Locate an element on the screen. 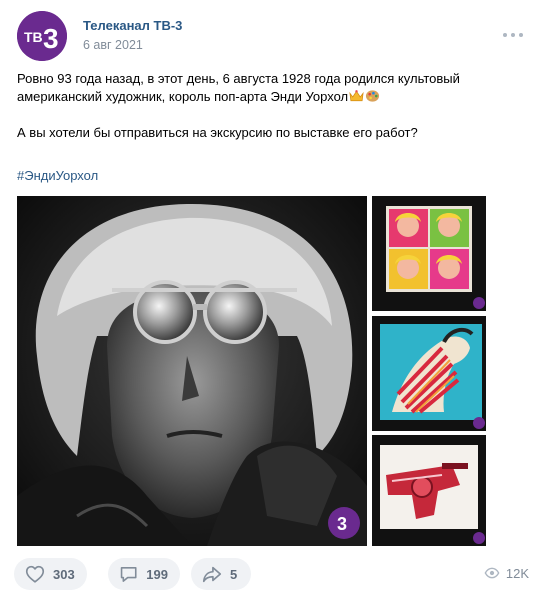 Image resolution: width=543 pixels, height=598 pixels. post-date: 6 авг 2021 is located at coordinates (113, 45).